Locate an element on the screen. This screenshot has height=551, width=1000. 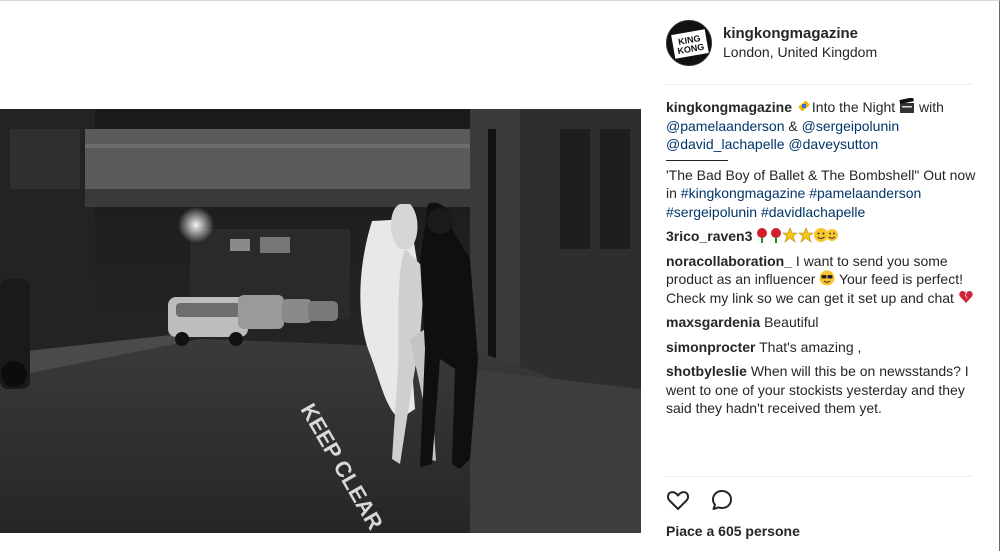
comment-username: 3rico_raven3 is located at coordinates (709, 236).